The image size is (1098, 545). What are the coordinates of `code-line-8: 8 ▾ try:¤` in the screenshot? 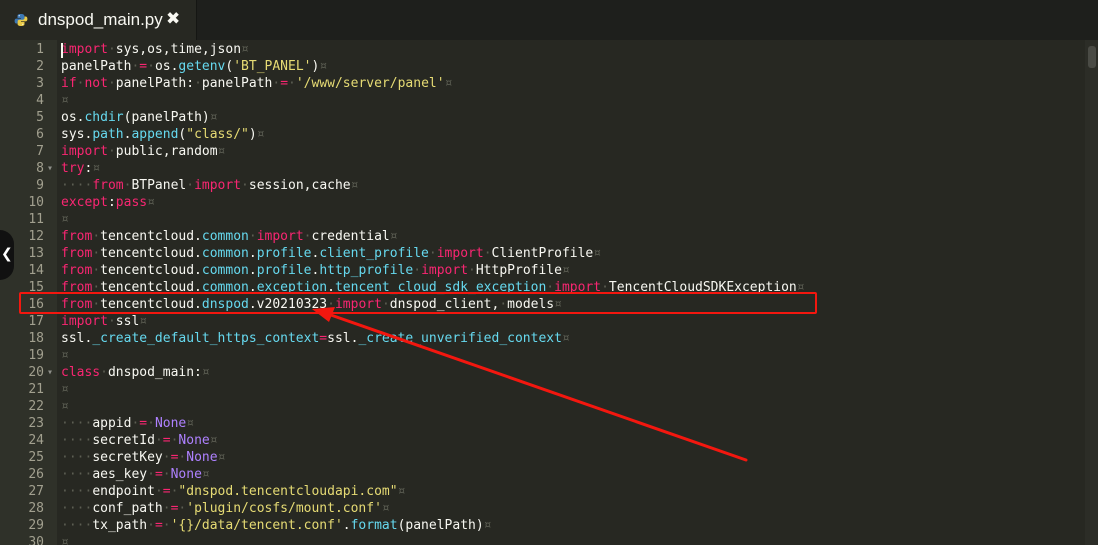 It's located at (540, 168).